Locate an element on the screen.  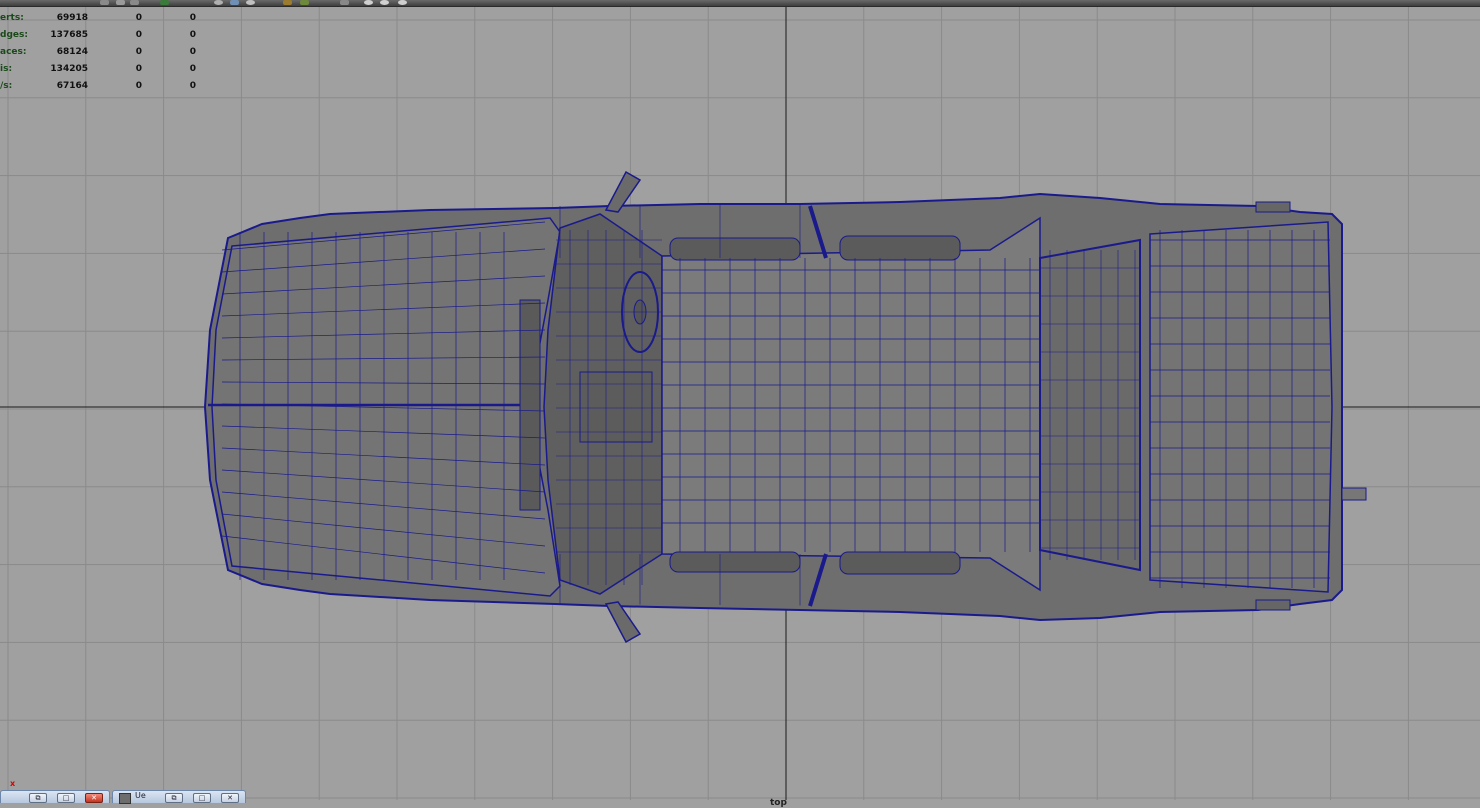
car-roof is located at coordinates (851, 404).